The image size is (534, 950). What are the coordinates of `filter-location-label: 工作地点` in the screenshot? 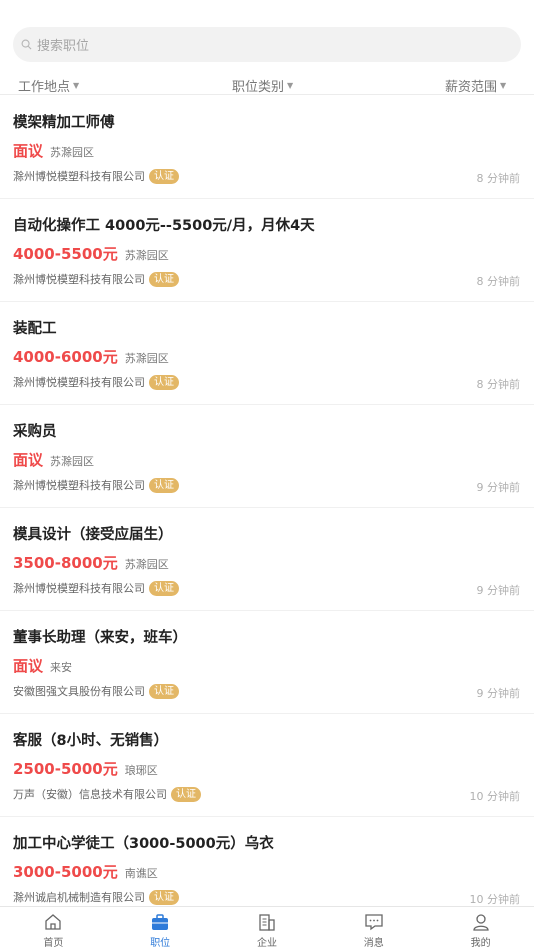 It's located at (44, 87).